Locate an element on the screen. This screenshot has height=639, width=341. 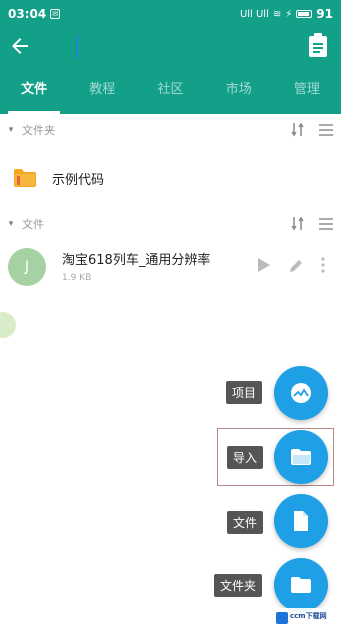
tab-bar: 文件 教程 社区 市场 管理 is located at coordinates (170, 92).